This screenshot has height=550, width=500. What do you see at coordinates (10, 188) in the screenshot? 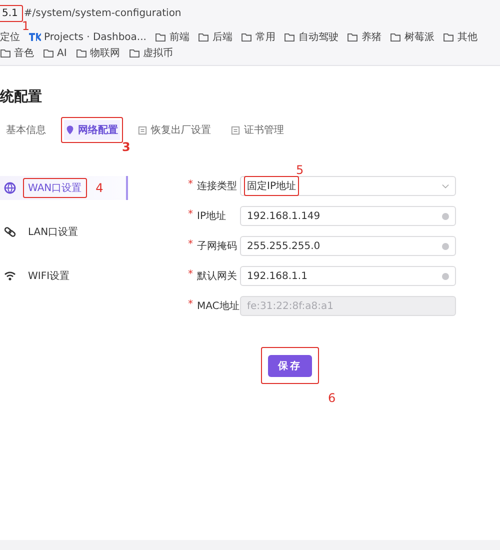
I see `globe-icon` at bounding box center [10, 188].